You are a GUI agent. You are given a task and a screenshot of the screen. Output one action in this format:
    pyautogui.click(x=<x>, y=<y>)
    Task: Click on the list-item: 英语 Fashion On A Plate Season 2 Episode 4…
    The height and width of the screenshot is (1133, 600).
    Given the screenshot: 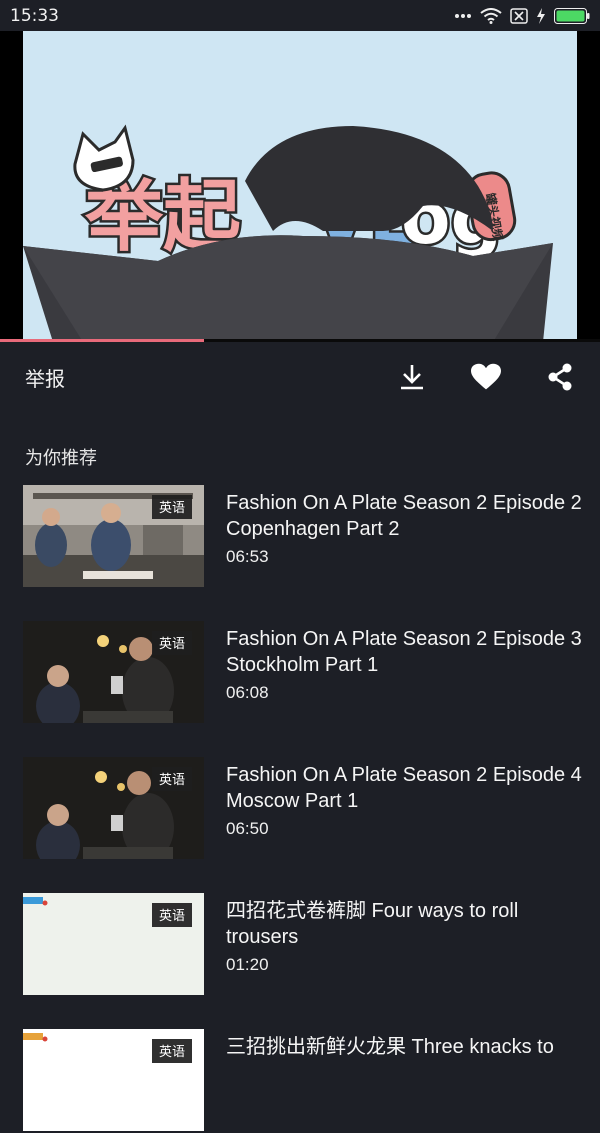 What is the action you would take?
    pyautogui.click(x=300, y=809)
    